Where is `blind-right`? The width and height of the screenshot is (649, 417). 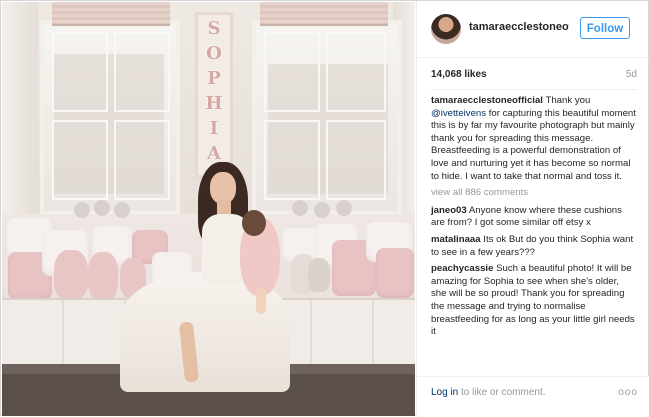
blind-right is located at coordinates (324, 14).